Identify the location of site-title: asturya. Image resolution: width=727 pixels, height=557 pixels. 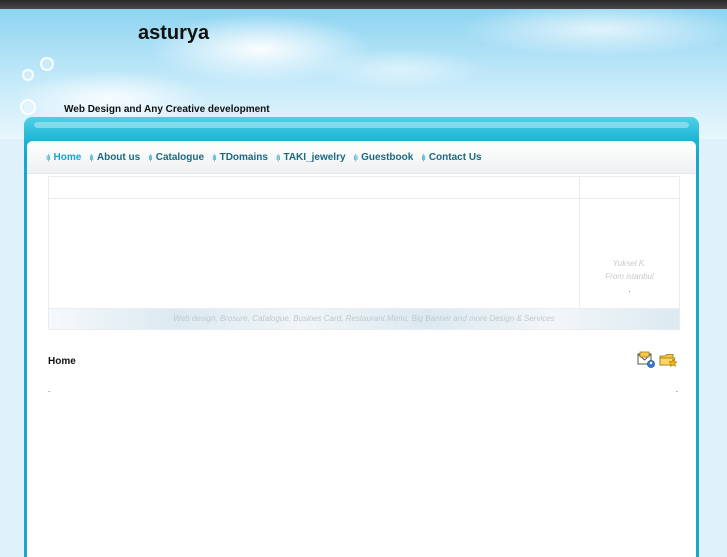
(173, 33).